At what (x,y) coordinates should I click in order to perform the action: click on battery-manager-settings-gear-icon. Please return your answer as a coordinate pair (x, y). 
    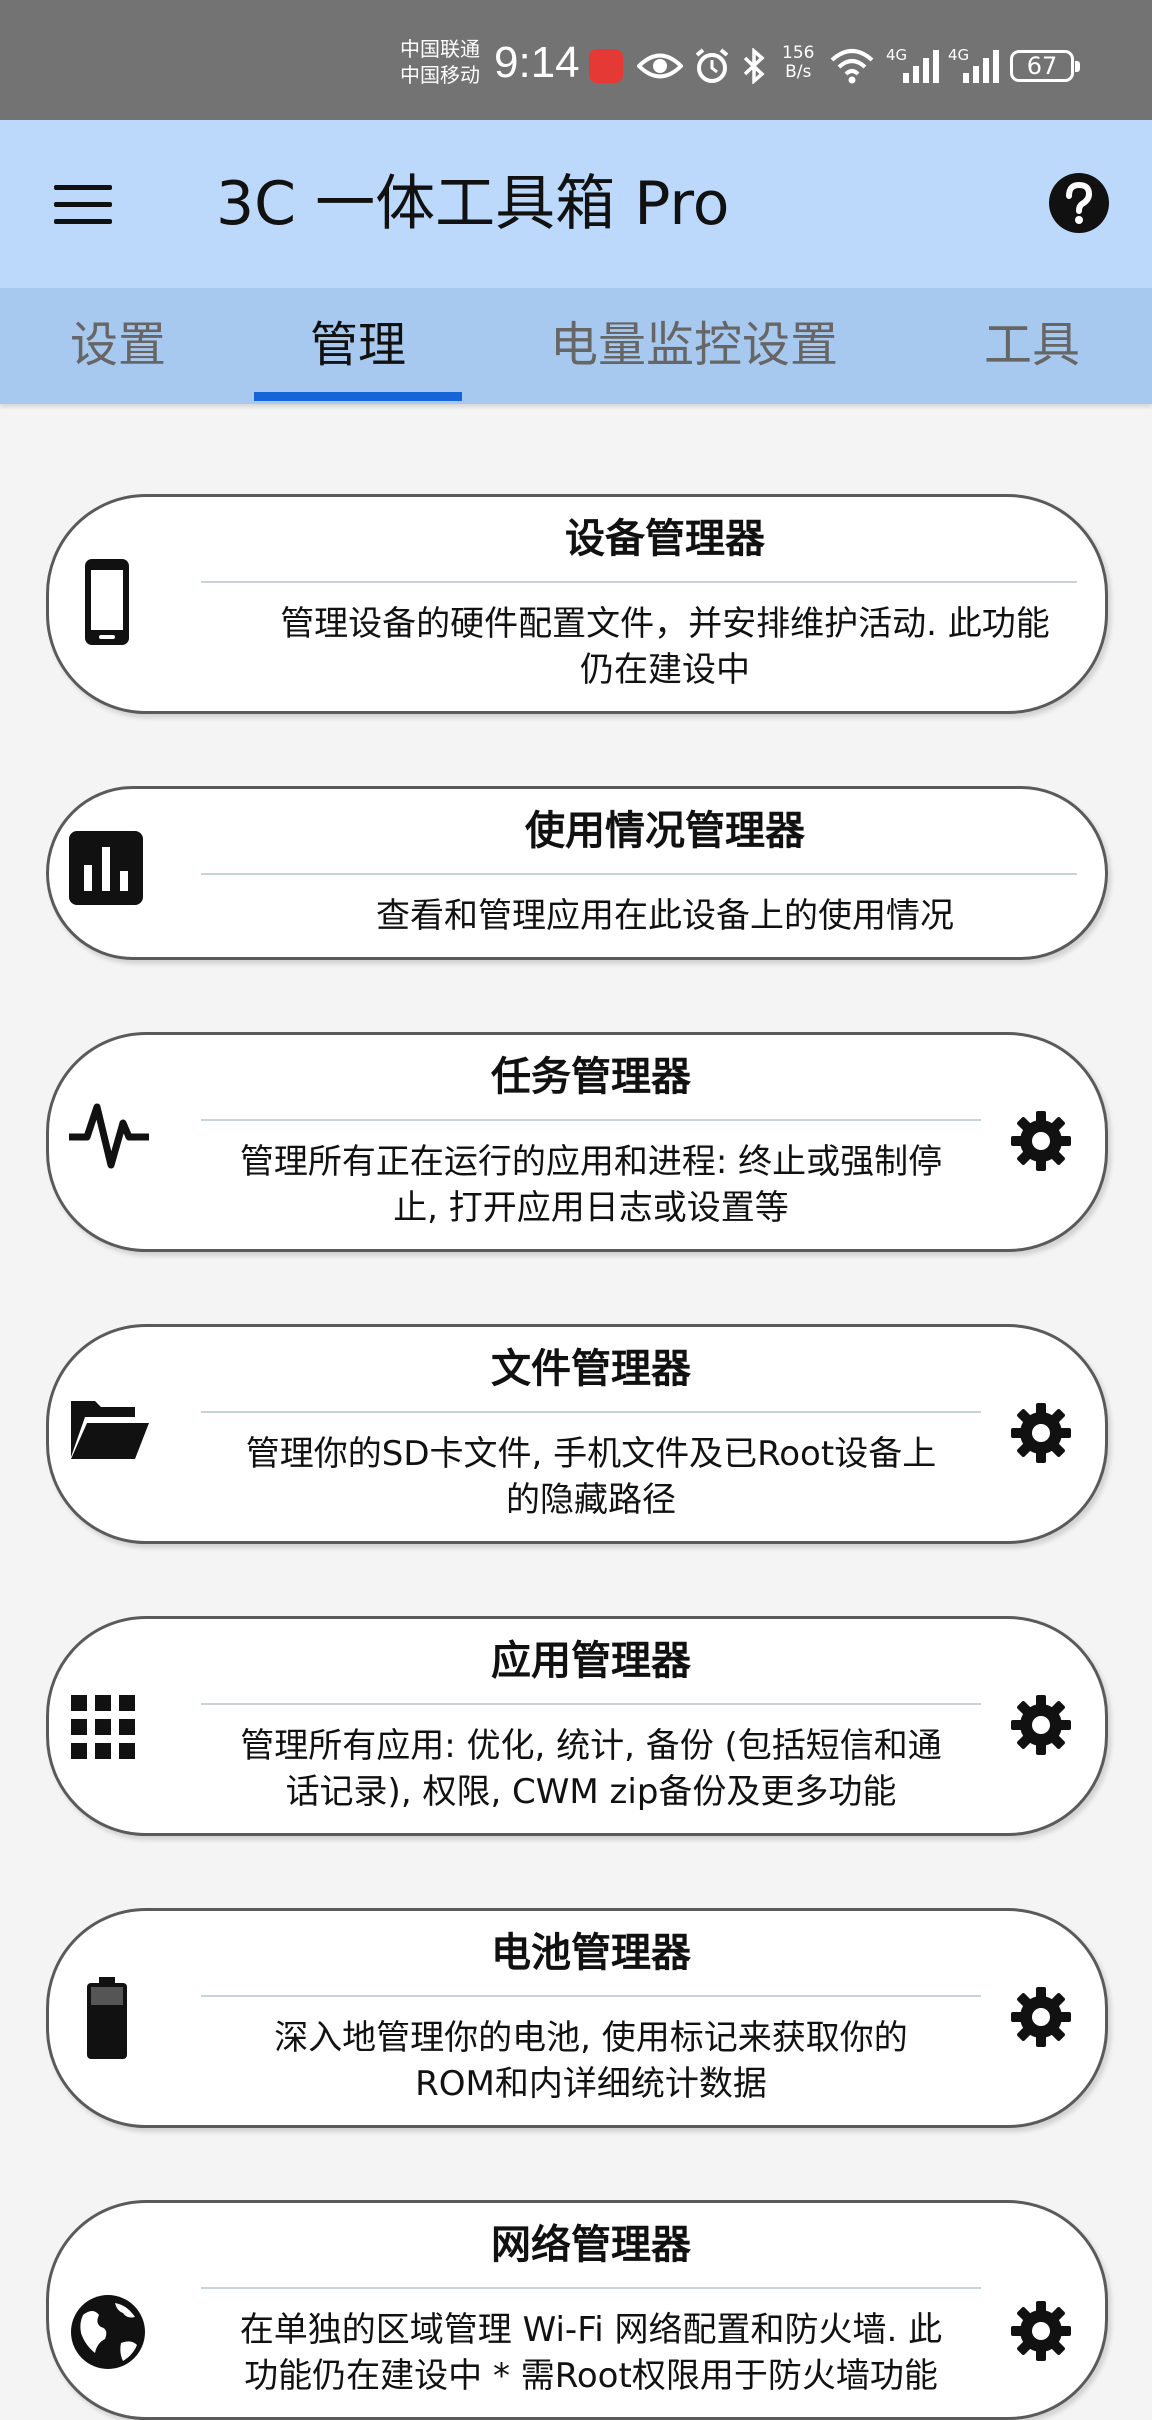
    Looking at the image, I should click on (1041, 2017).